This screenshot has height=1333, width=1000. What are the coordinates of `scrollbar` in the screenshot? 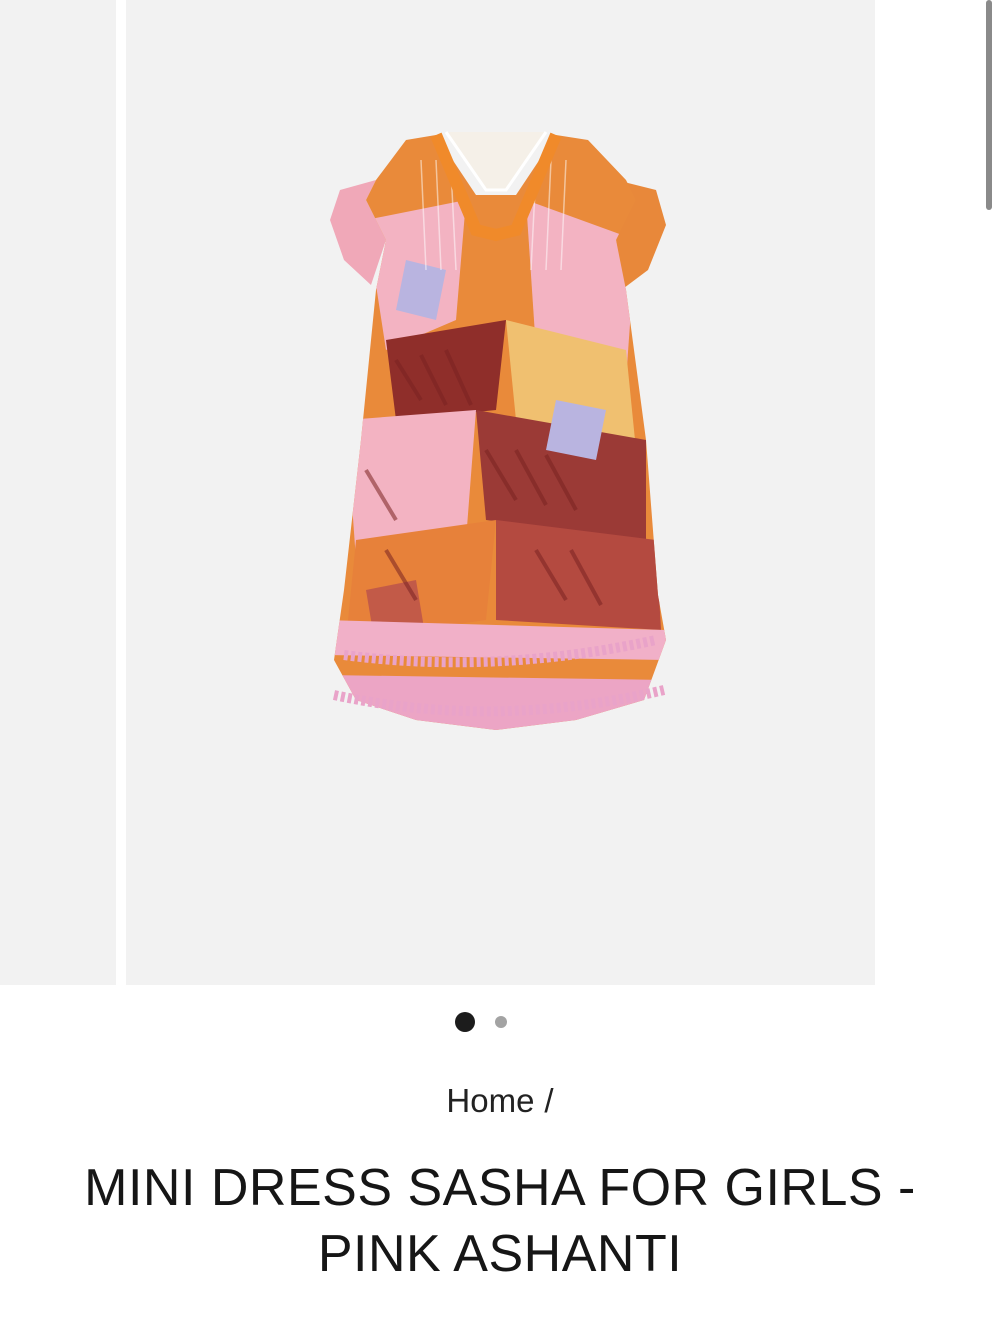 It's located at (989, 492).